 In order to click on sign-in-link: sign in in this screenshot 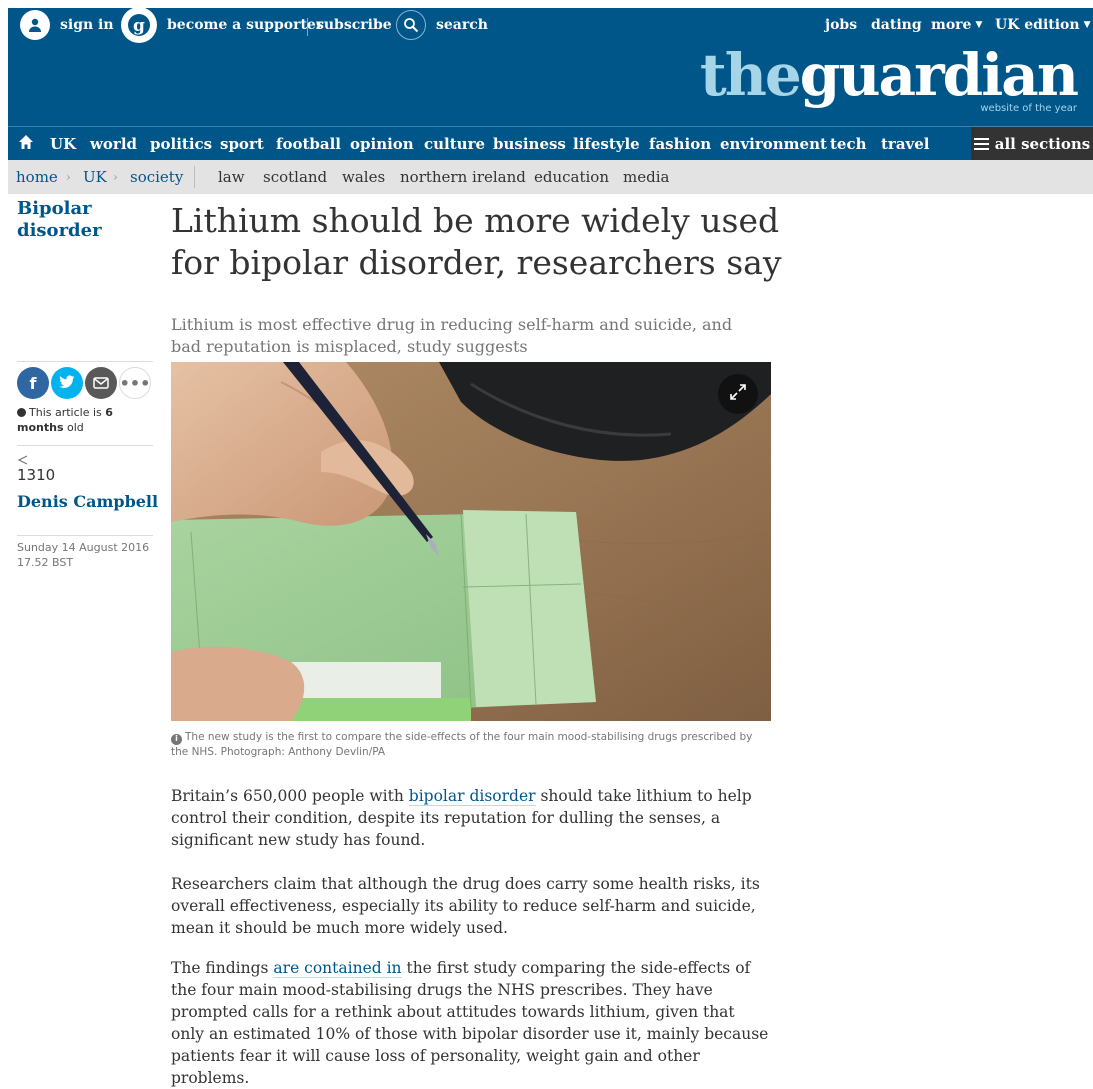, I will do `click(67, 25)`.